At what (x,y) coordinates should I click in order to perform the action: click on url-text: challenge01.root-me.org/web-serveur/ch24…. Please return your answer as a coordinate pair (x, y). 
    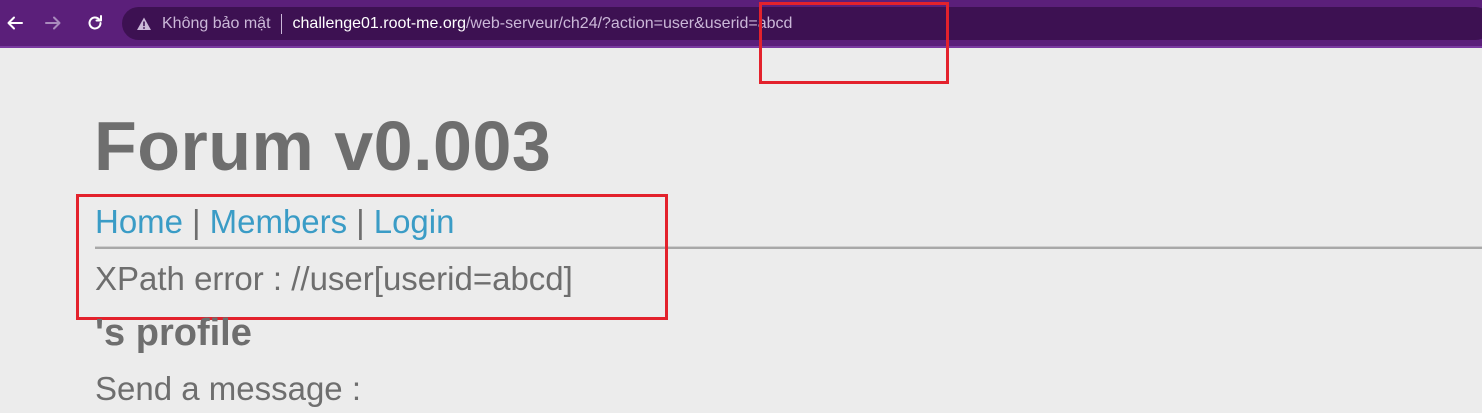
    Looking at the image, I should click on (543, 24).